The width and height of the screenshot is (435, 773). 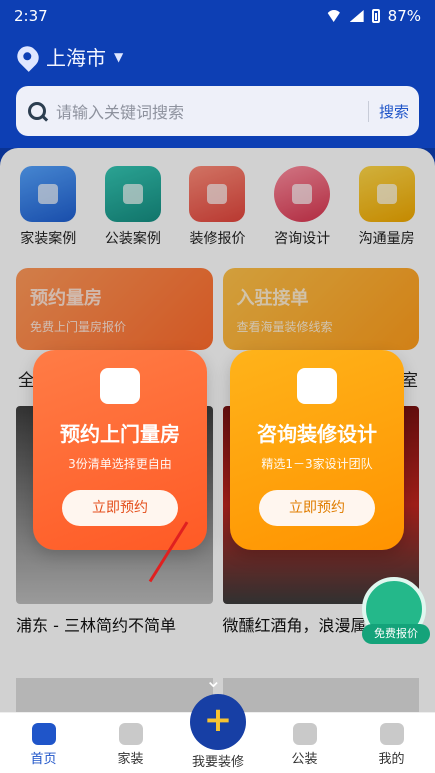 What do you see at coordinates (317, 434) in the screenshot?
I see `popup-title: 咨询装修设计` at bounding box center [317, 434].